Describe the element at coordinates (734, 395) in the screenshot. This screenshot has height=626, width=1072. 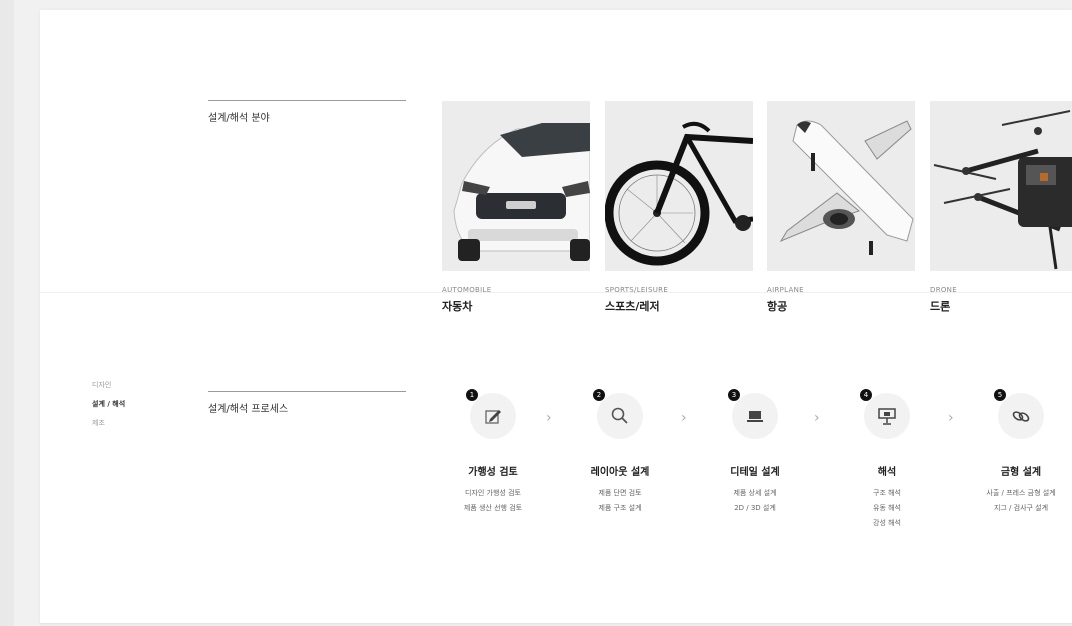
I see `step-number: 3` at that location.